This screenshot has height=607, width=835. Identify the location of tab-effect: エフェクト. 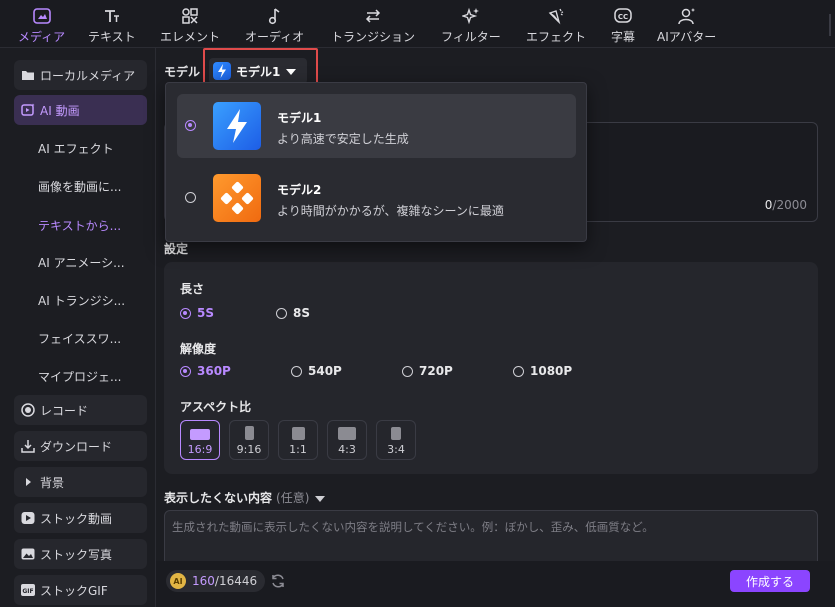
(556, 26).